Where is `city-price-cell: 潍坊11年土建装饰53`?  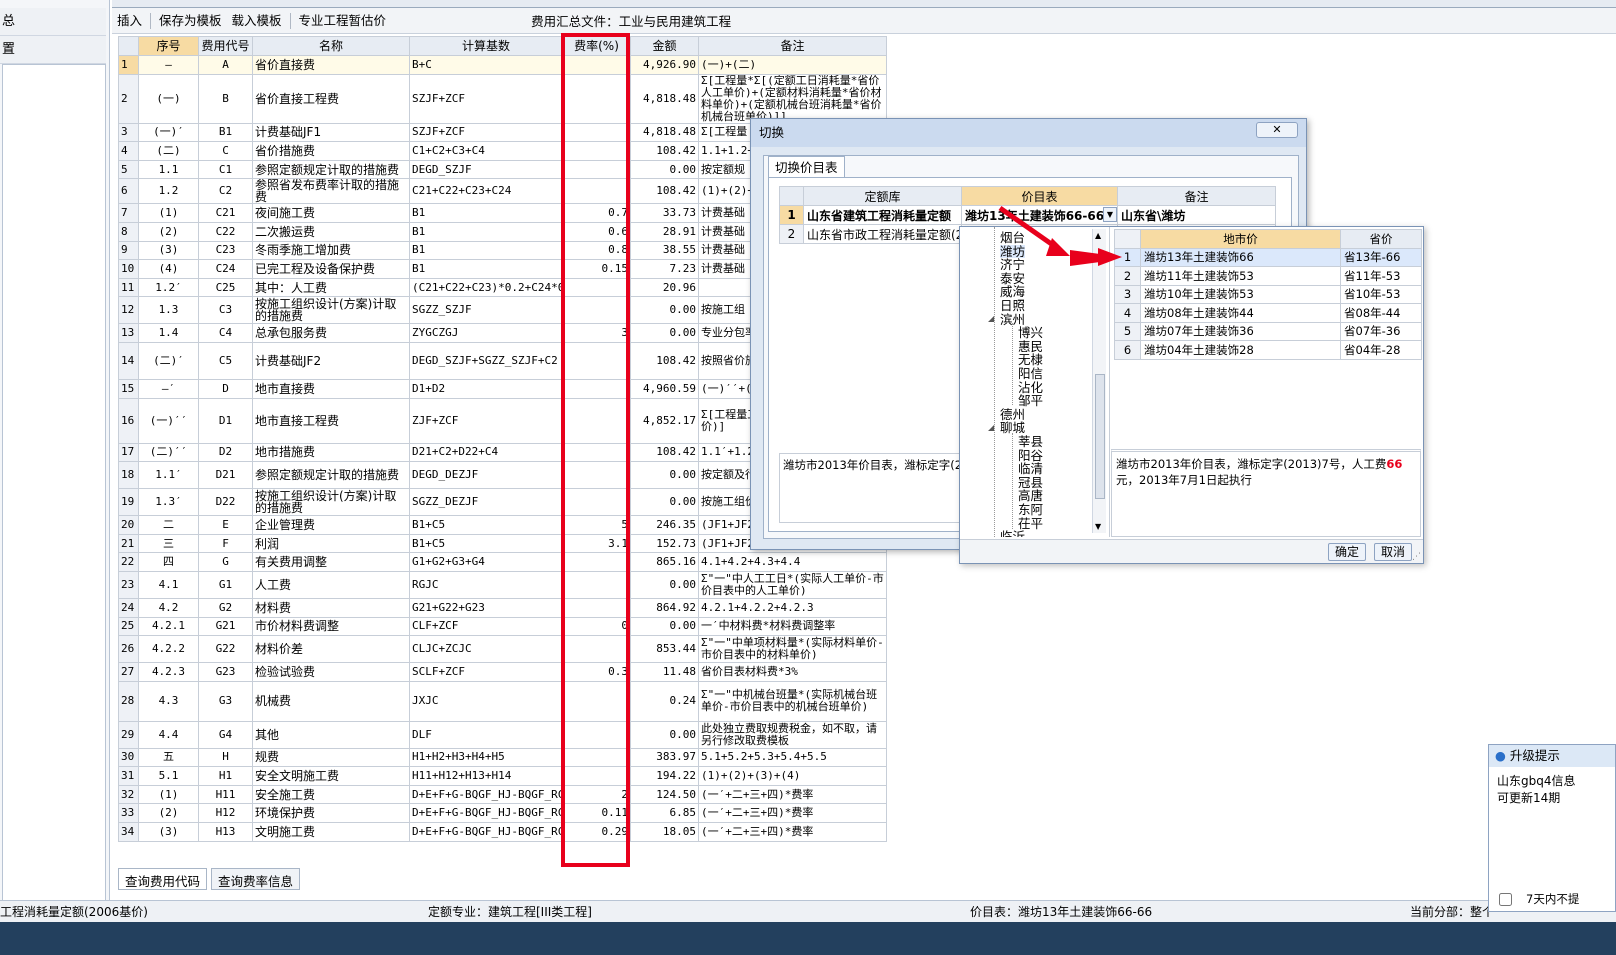
city-price-cell: 潍坊11年土建装饰53 is located at coordinates (1240, 276).